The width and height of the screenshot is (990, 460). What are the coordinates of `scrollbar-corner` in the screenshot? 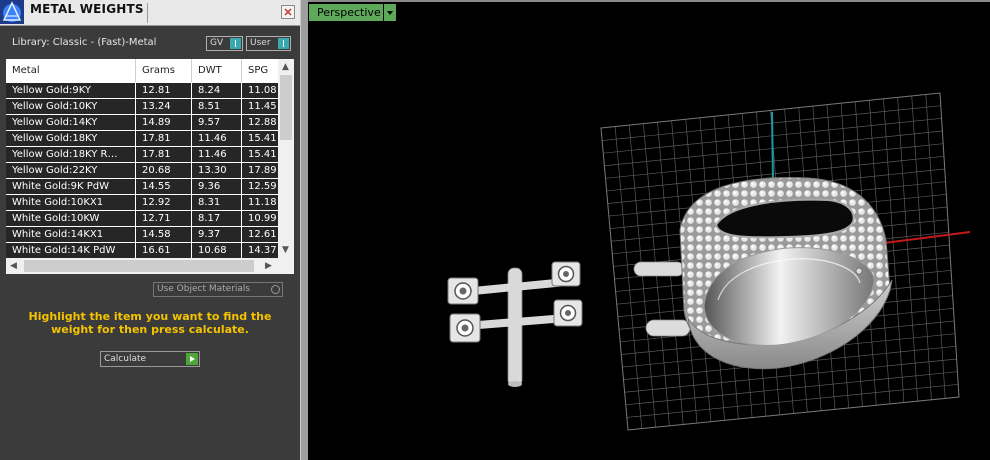 It's located at (286, 266).